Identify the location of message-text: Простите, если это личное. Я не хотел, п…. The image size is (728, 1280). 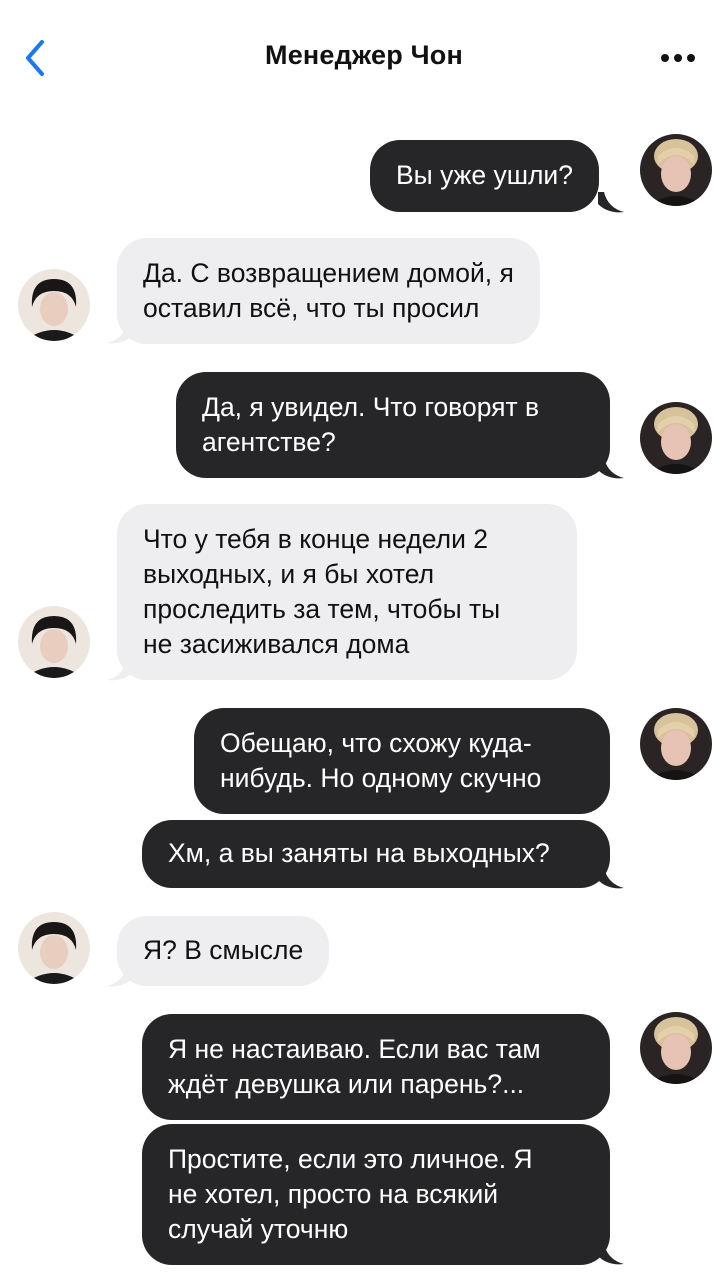
(350, 1194).